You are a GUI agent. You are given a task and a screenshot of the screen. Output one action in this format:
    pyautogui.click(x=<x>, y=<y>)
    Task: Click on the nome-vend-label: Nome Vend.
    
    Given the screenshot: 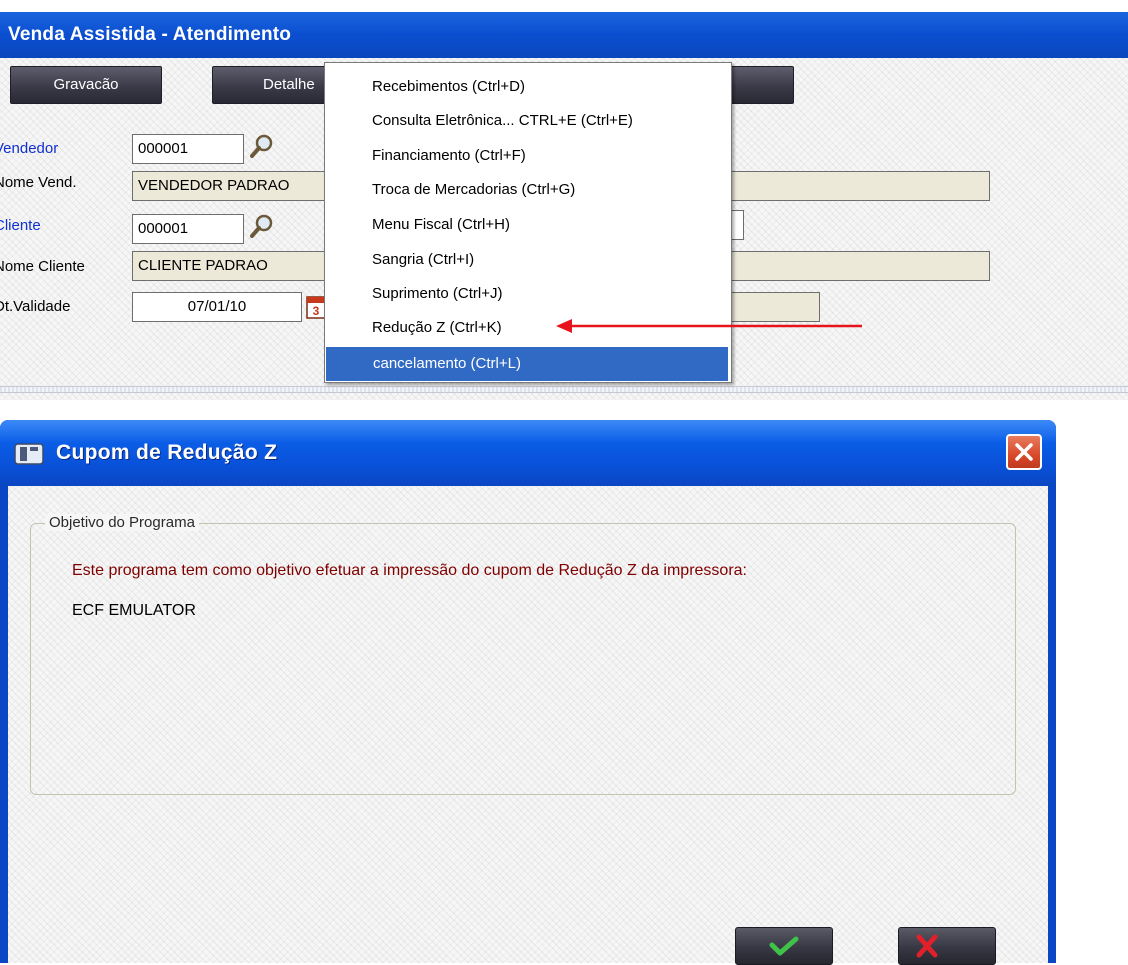 What is the action you would take?
    pyautogui.click(x=38, y=182)
    